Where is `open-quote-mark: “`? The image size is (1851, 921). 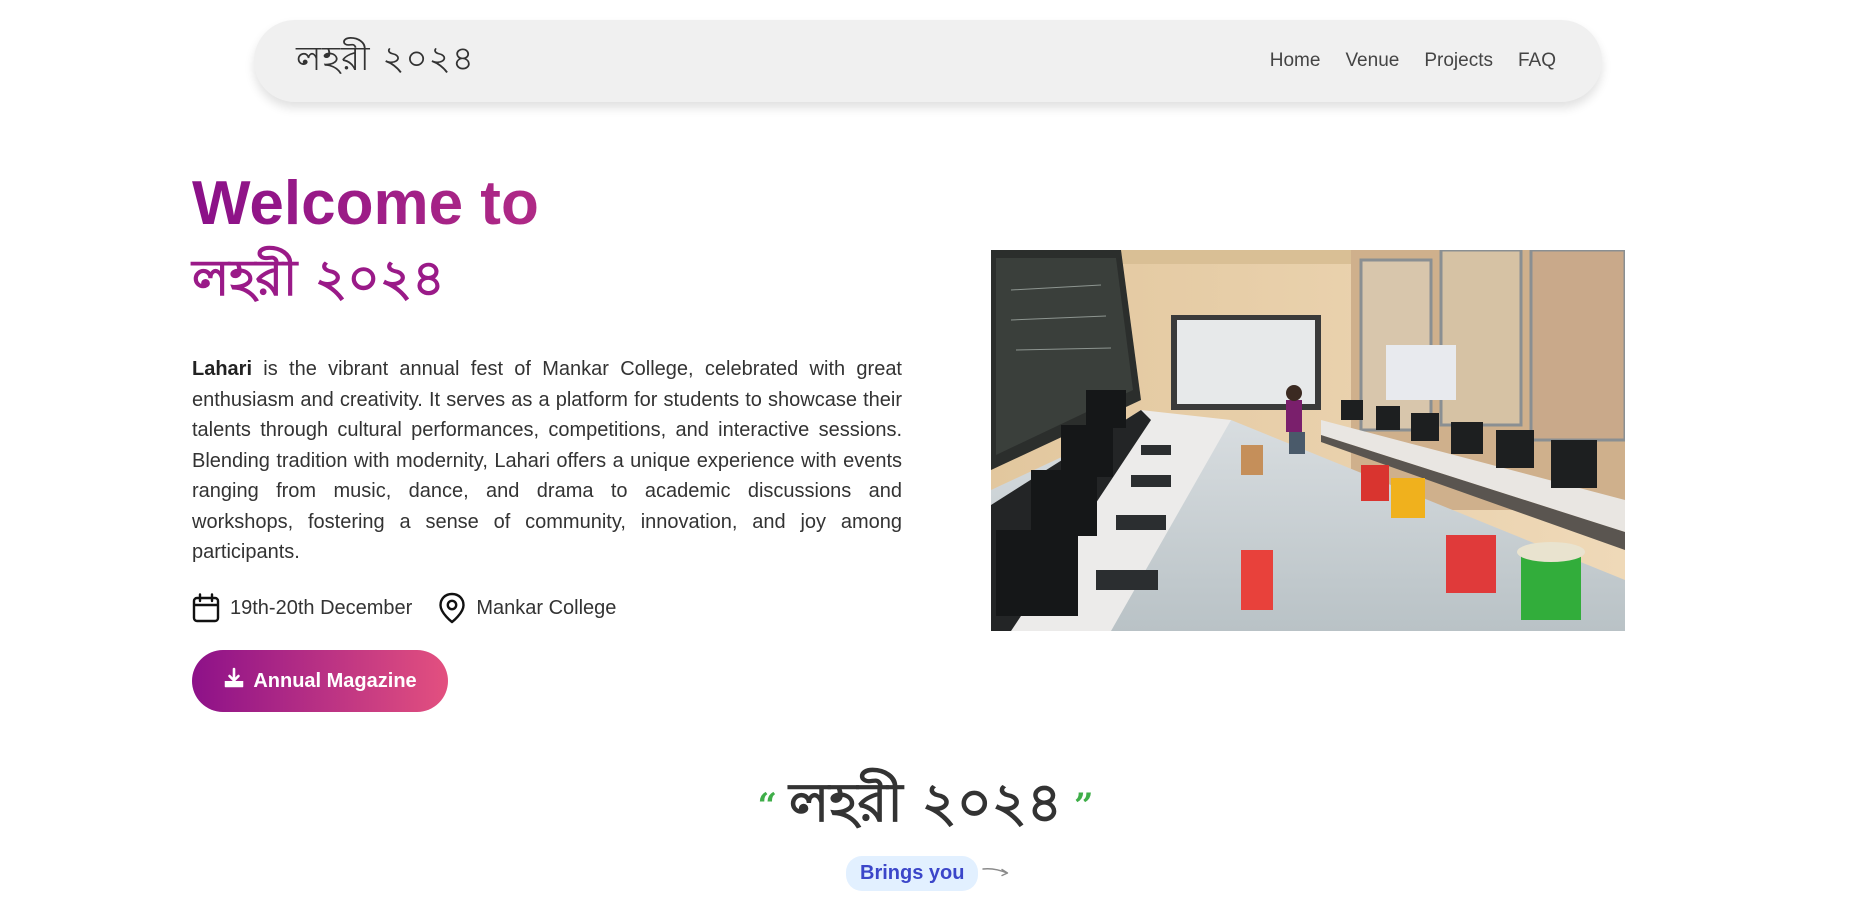 open-quote-mark: “ is located at coordinates (767, 806).